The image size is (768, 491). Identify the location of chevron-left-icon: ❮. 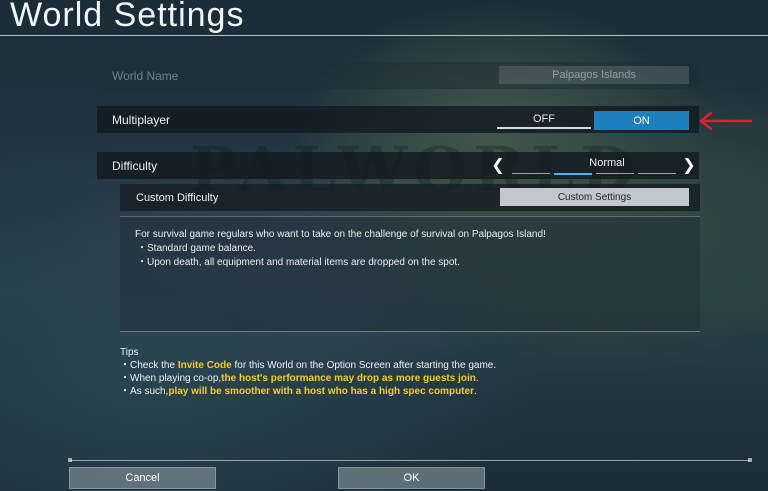
(498, 165).